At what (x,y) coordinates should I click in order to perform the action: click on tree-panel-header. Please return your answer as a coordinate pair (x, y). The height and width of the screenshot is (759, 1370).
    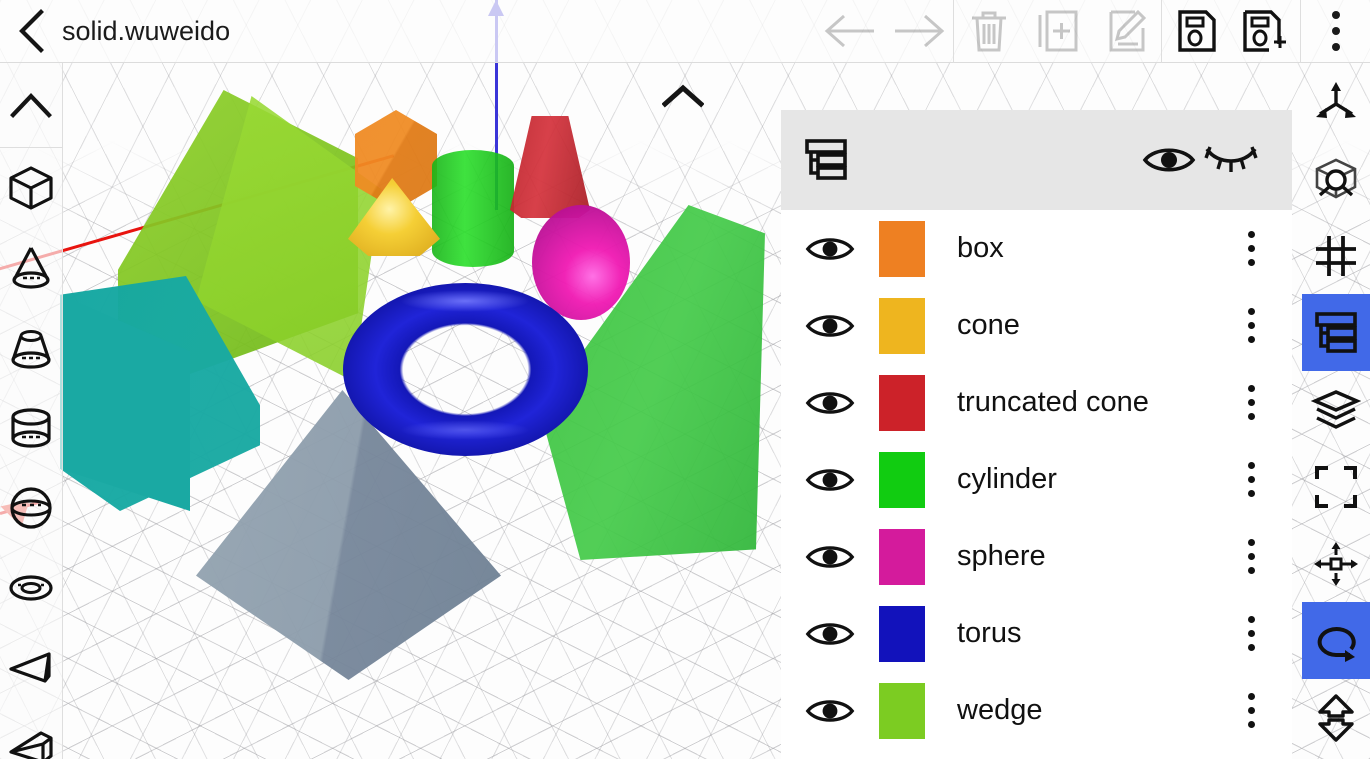
    Looking at the image, I should click on (1036, 160).